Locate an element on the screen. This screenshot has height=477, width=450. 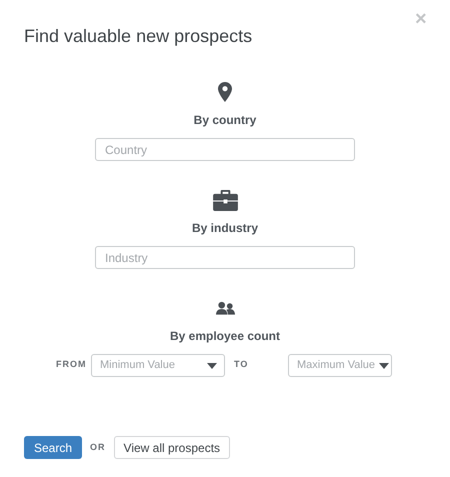
to-label: TO is located at coordinates (241, 364).